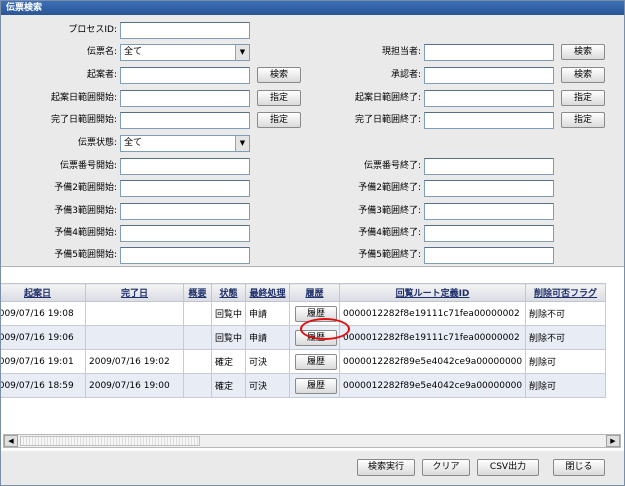 This screenshot has height=486, width=625. What do you see at coordinates (613, 441) in the screenshot?
I see `arrow-right-icon: ▶` at bounding box center [613, 441].